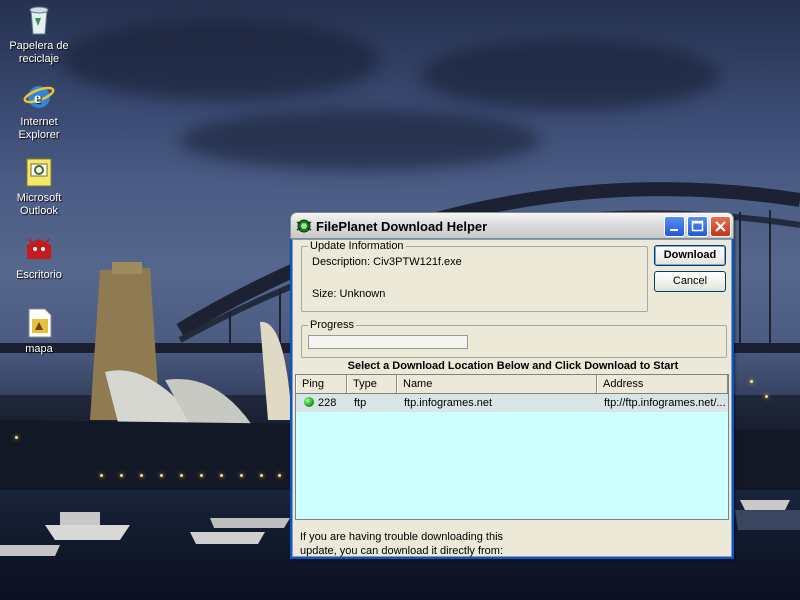 The height and width of the screenshot is (600, 800). I want to click on desktop-icon-internet-explorer: e Internet Explorer, so click(39, 111).